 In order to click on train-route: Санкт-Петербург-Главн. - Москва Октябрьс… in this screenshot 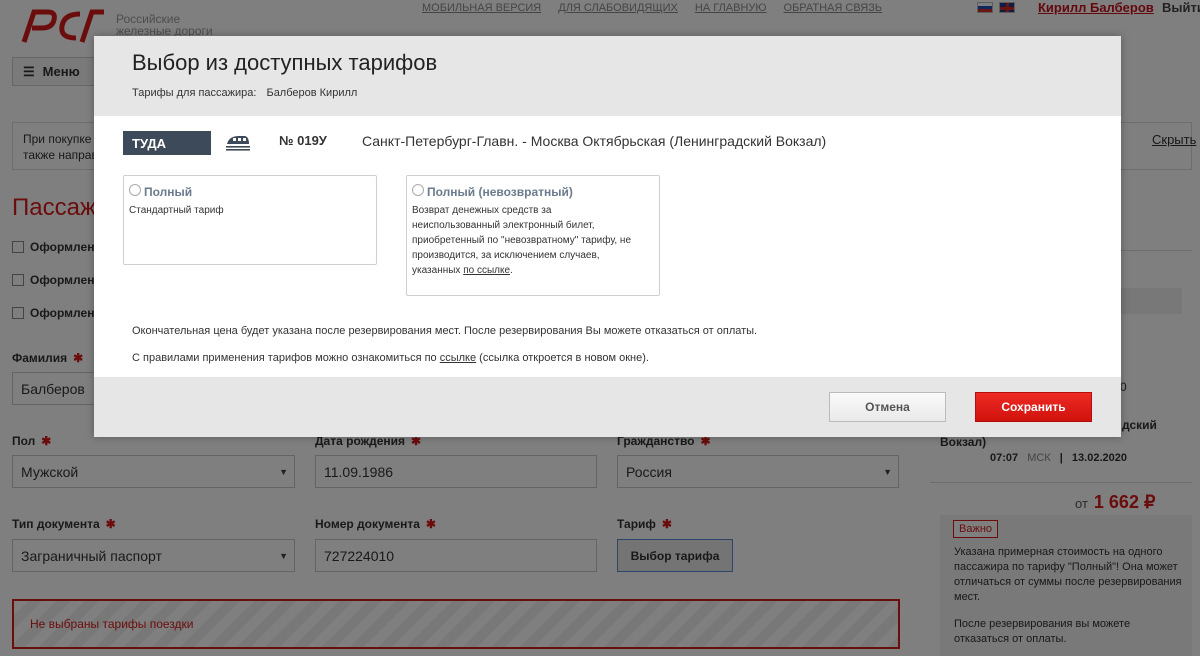, I will do `click(594, 141)`.